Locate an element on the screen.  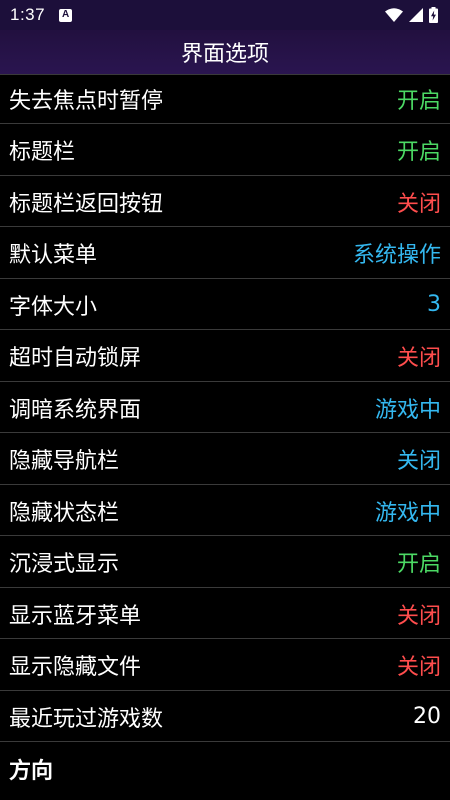
settings-row: 超时自动锁屏 关闭 is located at coordinates (225, 357).